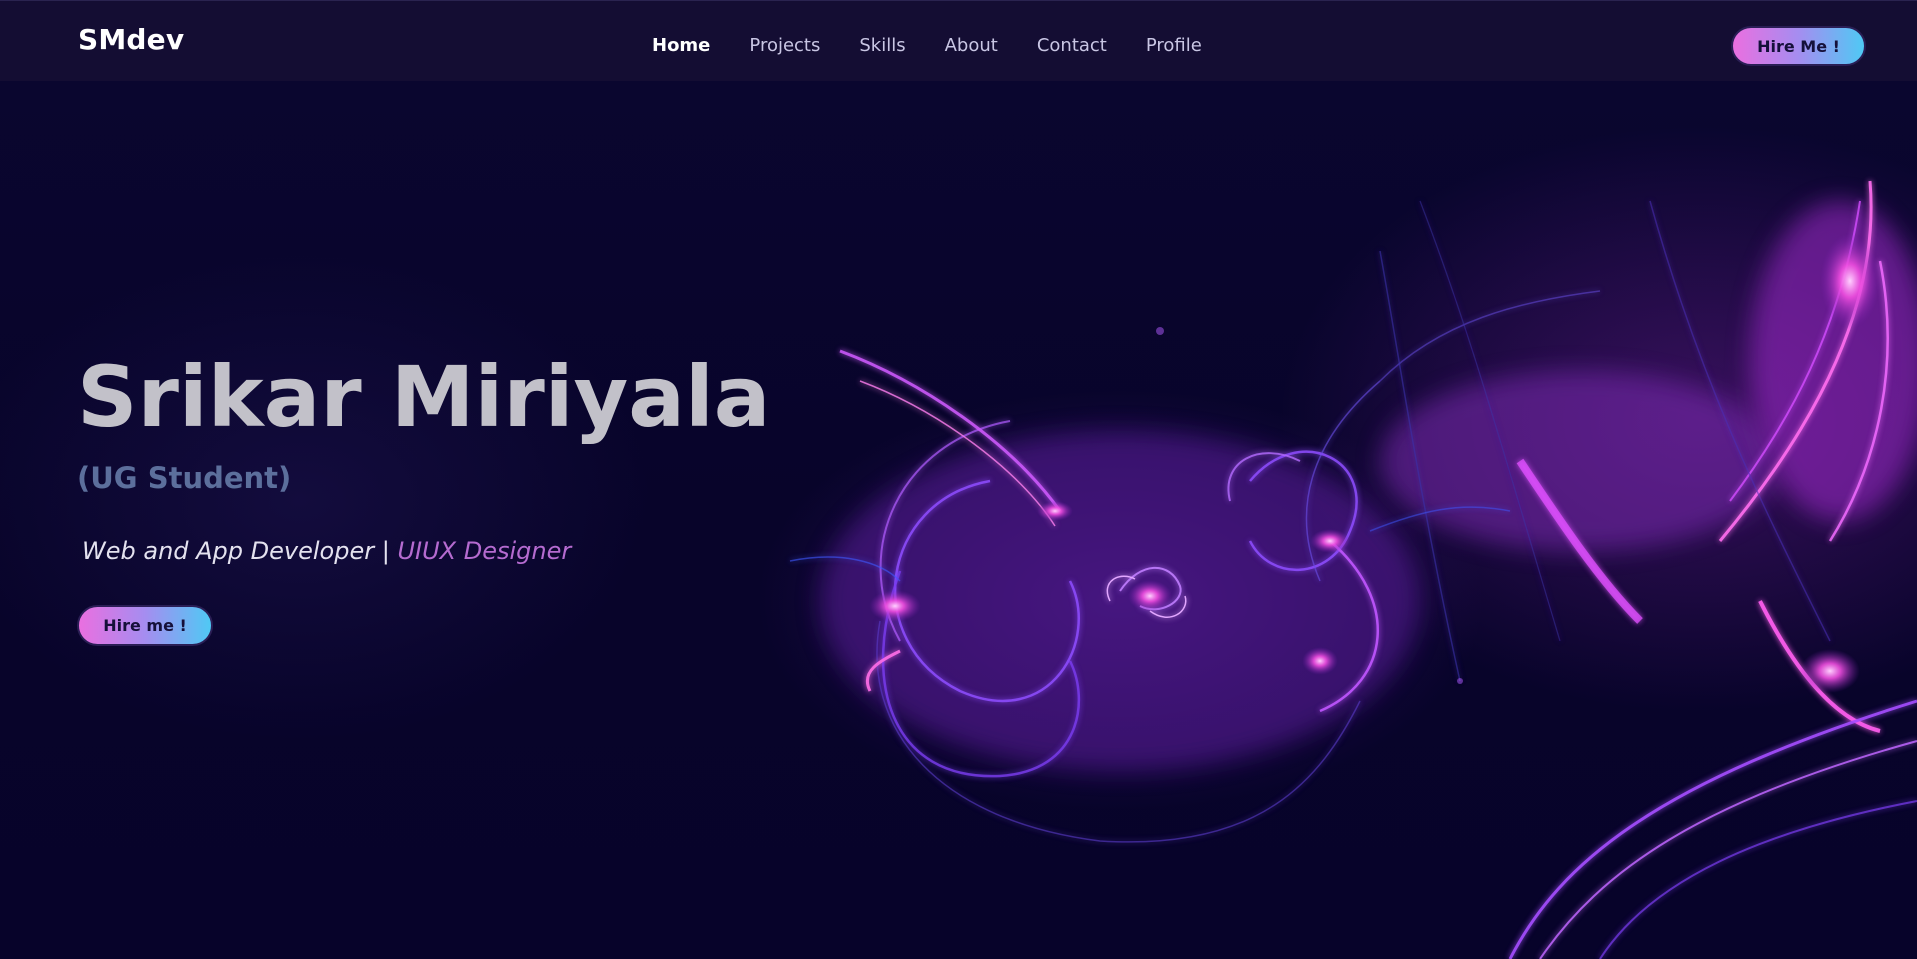 The height and width of the screenshot is (959, 1917). What do you see at coordinates (484, 551) in the screenshot?
I see `hero-role-secondary: UIUX Designer` at bounding box center [484, 551].